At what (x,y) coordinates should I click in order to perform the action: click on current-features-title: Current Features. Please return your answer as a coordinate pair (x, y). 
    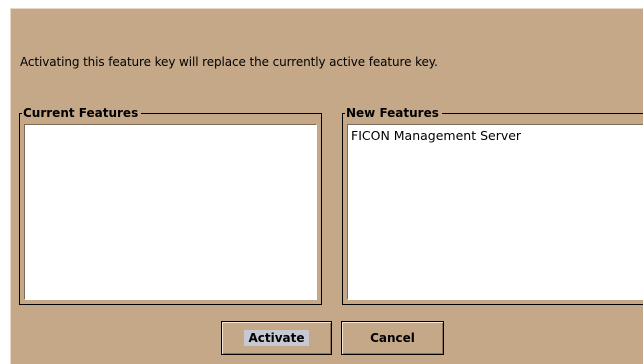
    Looking at the image, I should click on (82, 113).